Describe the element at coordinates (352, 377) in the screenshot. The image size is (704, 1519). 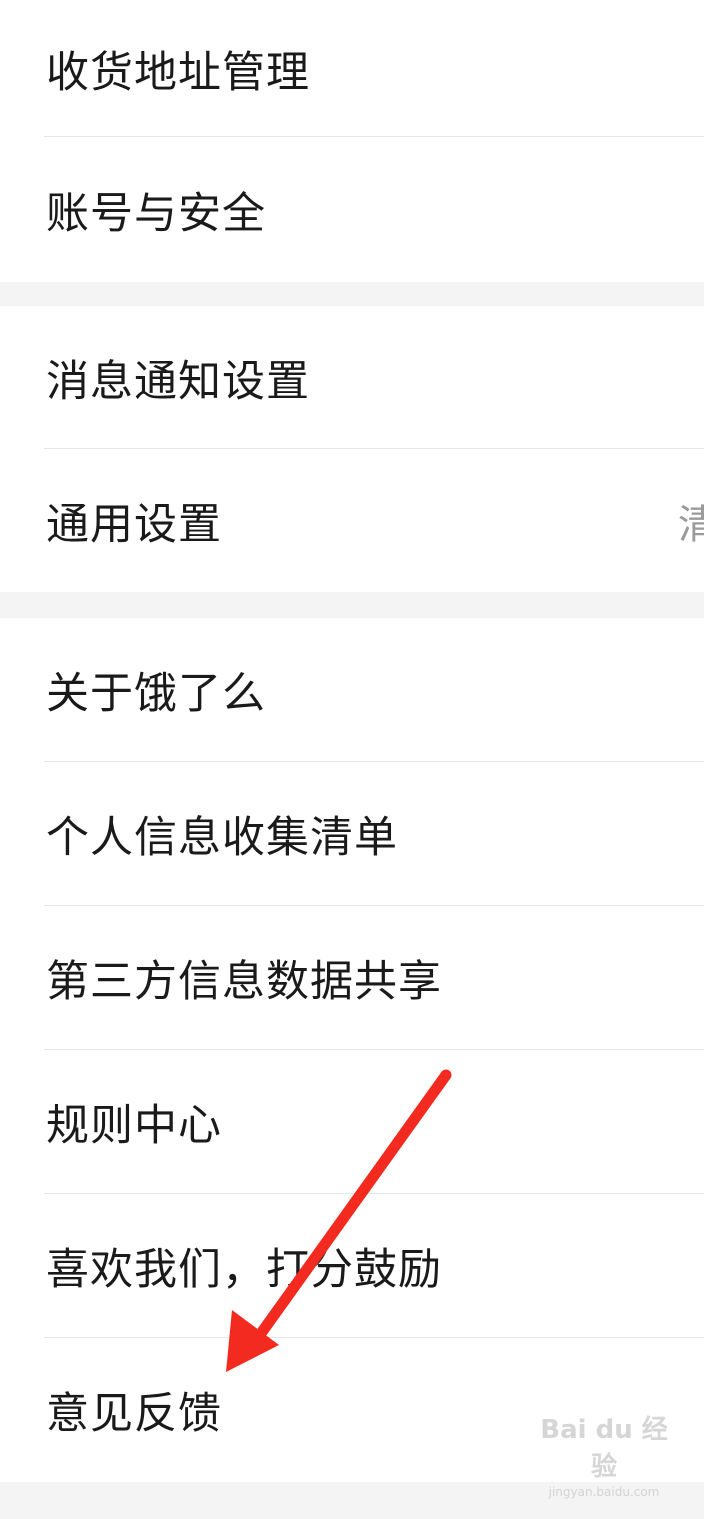
I see `settings-item-notification-settings: 消息通知设置` at that location.